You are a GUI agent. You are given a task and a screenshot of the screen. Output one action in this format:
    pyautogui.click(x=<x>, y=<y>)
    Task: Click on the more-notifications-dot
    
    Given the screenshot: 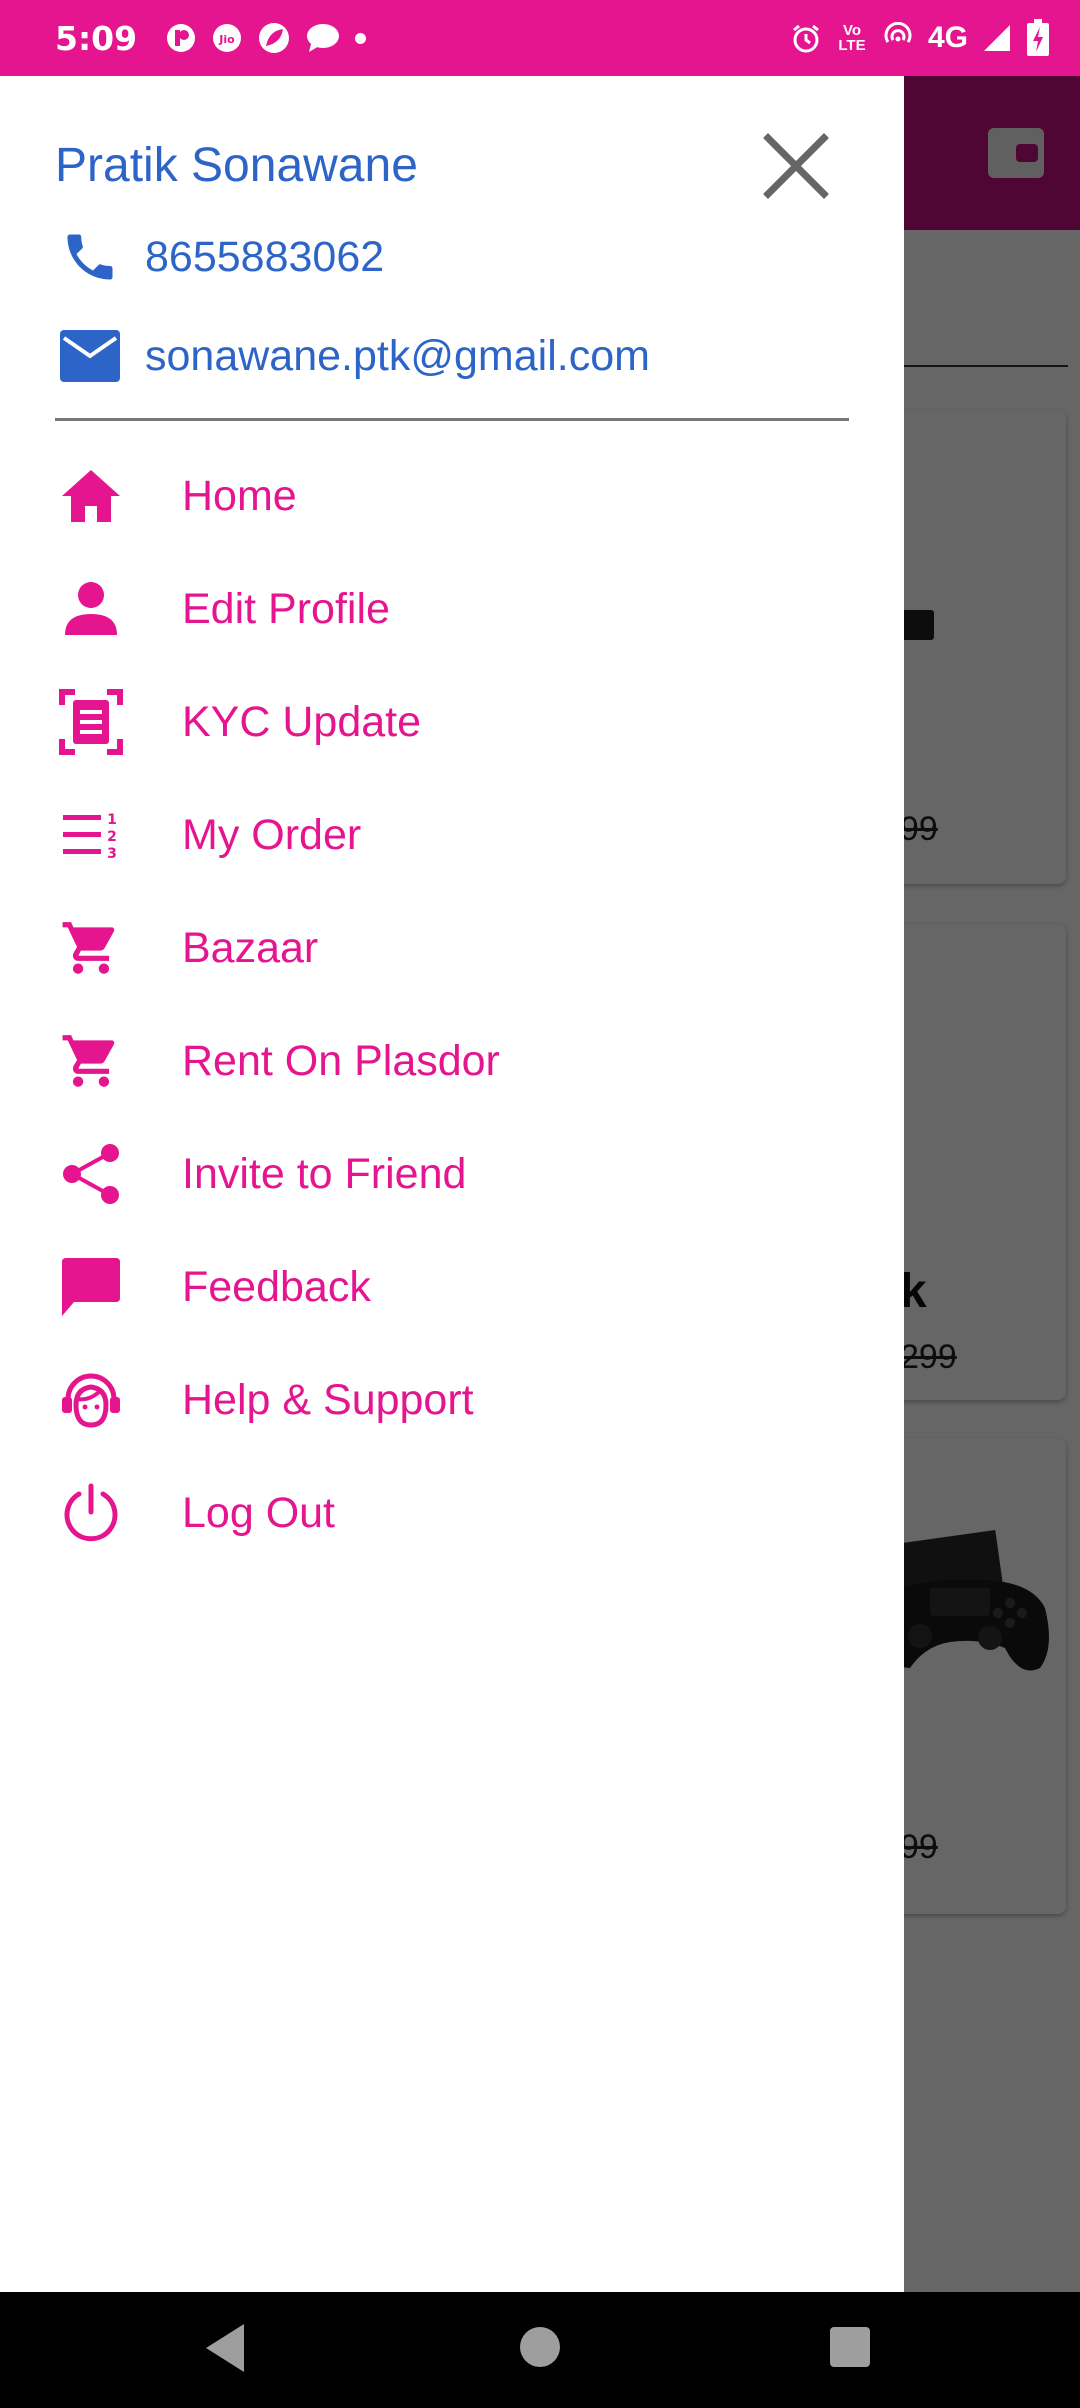 What is the action you would take?
    pyautogui.click(x=361, y=38)
    